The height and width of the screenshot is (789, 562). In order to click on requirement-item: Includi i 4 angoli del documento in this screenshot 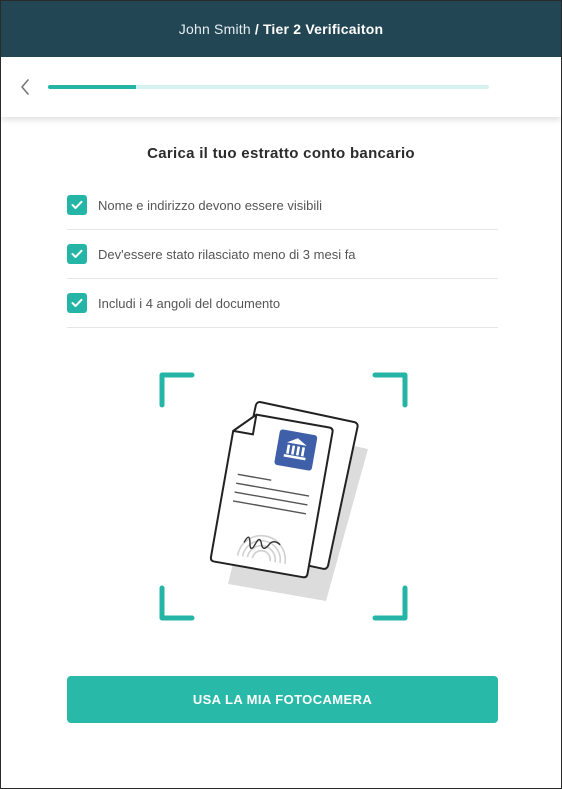, I will do `click(282, 303)`.